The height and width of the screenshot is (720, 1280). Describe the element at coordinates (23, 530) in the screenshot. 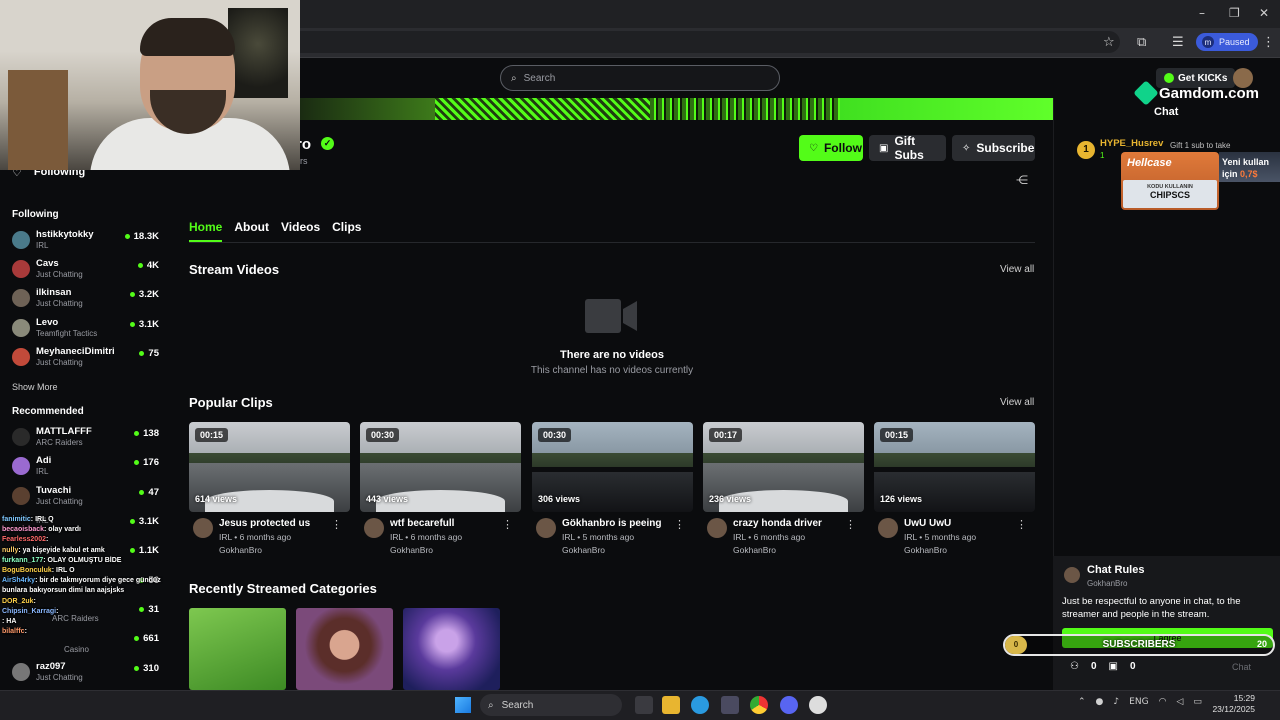

I see `chat-user: becaoisback` at that location.